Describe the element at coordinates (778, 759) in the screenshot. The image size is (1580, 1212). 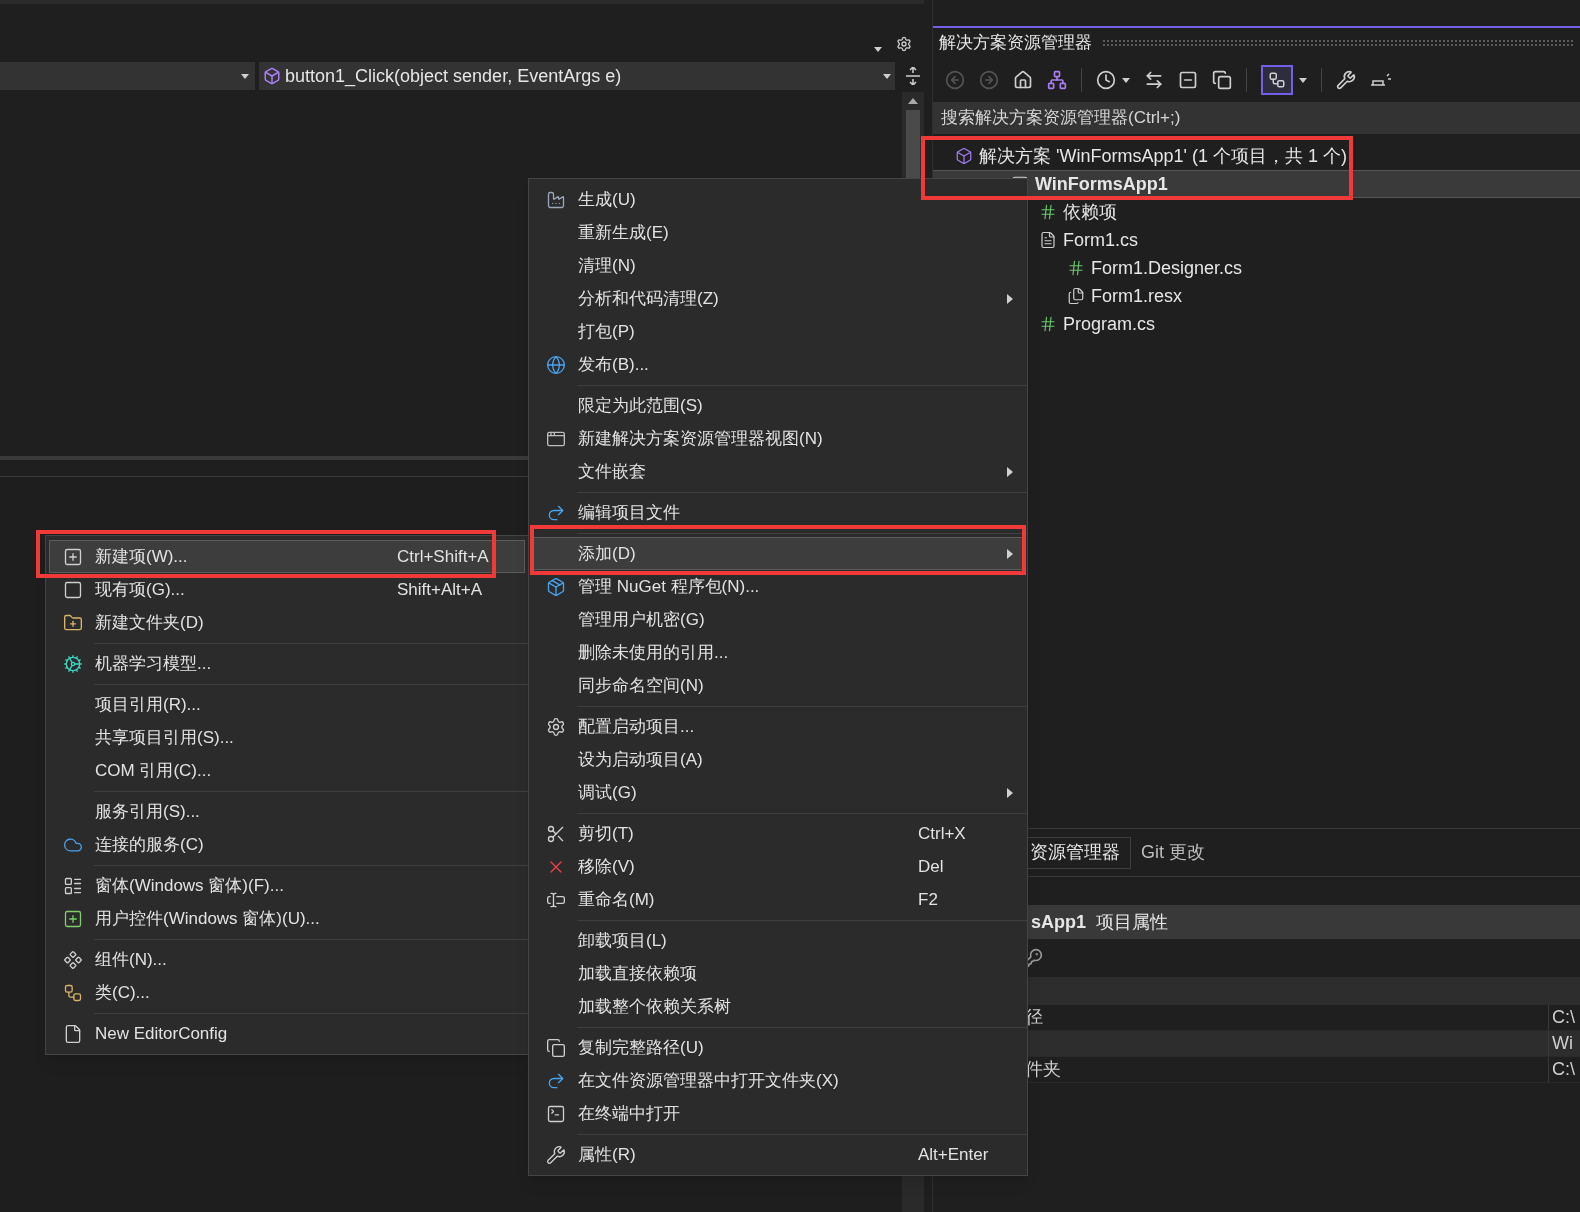
I see `menu-item: 设为启动项目(A)` at that location.